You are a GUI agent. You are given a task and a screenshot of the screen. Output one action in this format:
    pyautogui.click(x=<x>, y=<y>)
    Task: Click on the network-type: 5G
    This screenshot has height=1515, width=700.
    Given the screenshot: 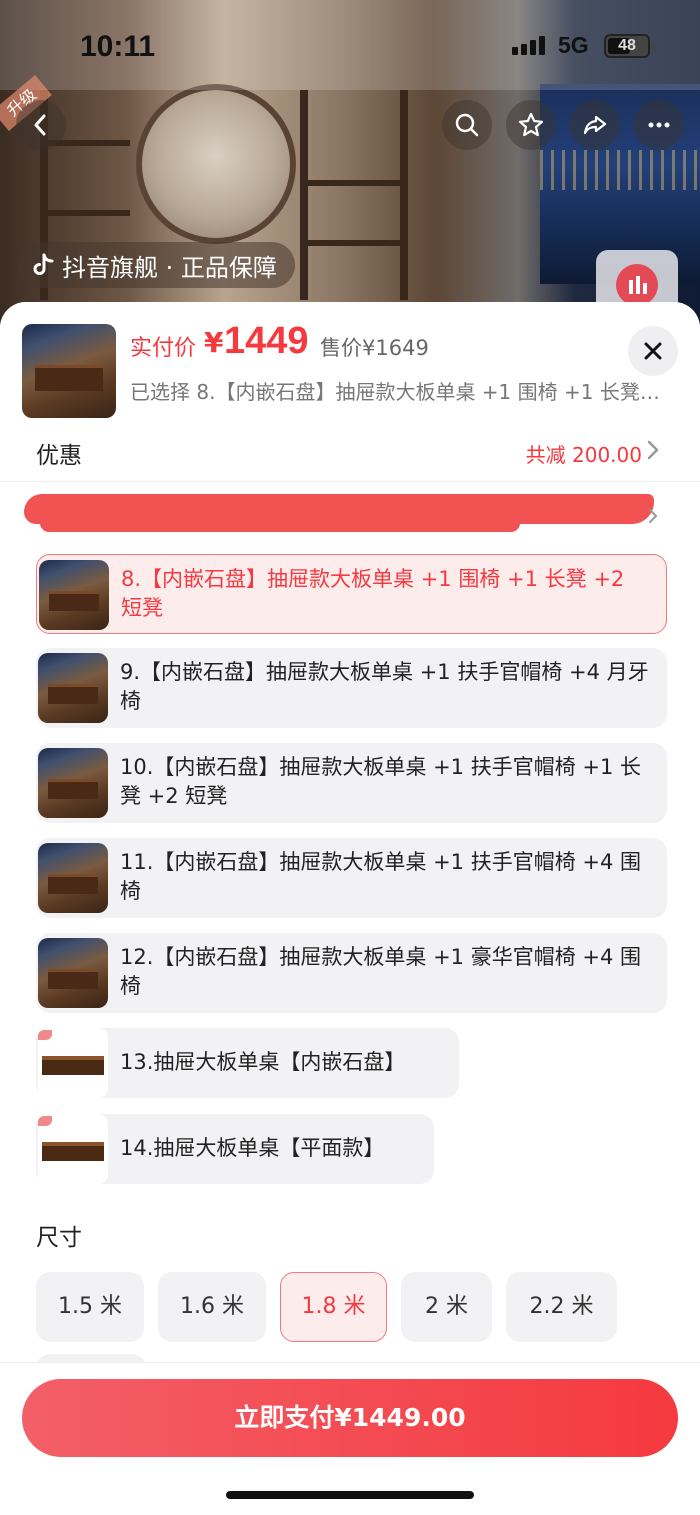 What is the action you would take?
    pyautogui.click(x=573, y=45)
    